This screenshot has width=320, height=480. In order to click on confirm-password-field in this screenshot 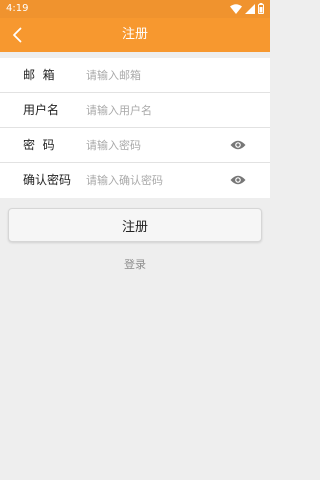, I will do `click(156, 180)`.